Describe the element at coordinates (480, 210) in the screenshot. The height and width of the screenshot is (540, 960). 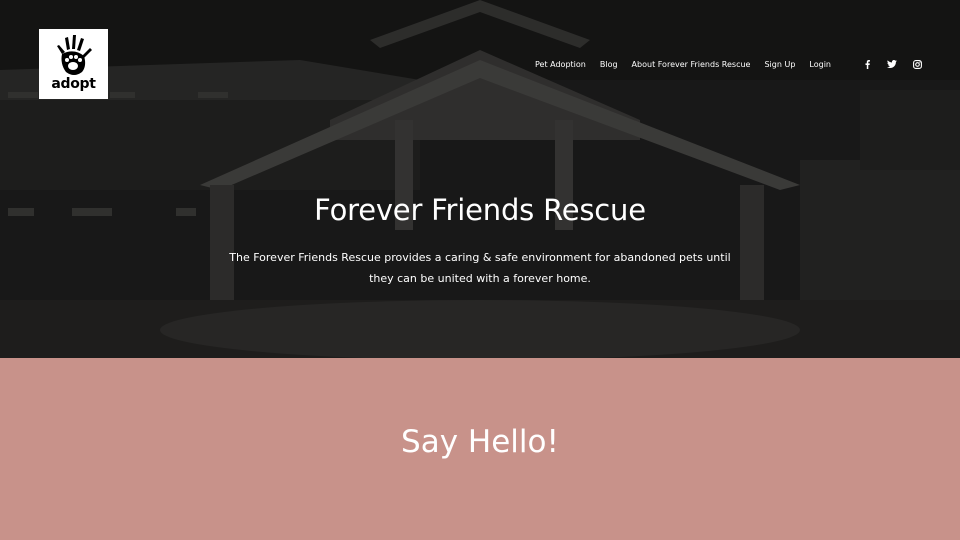
I see `hero-title: Forever Friends Rescue` at that location.